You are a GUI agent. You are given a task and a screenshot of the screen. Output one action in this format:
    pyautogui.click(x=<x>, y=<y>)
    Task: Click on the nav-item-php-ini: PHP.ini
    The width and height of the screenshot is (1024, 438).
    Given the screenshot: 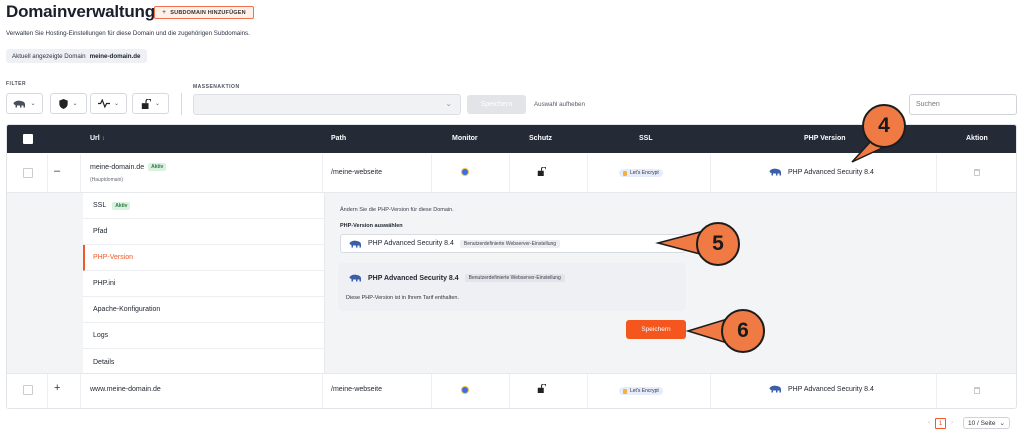 What is the action you would take?
    pyautogui.click(x=203, y=284)
    